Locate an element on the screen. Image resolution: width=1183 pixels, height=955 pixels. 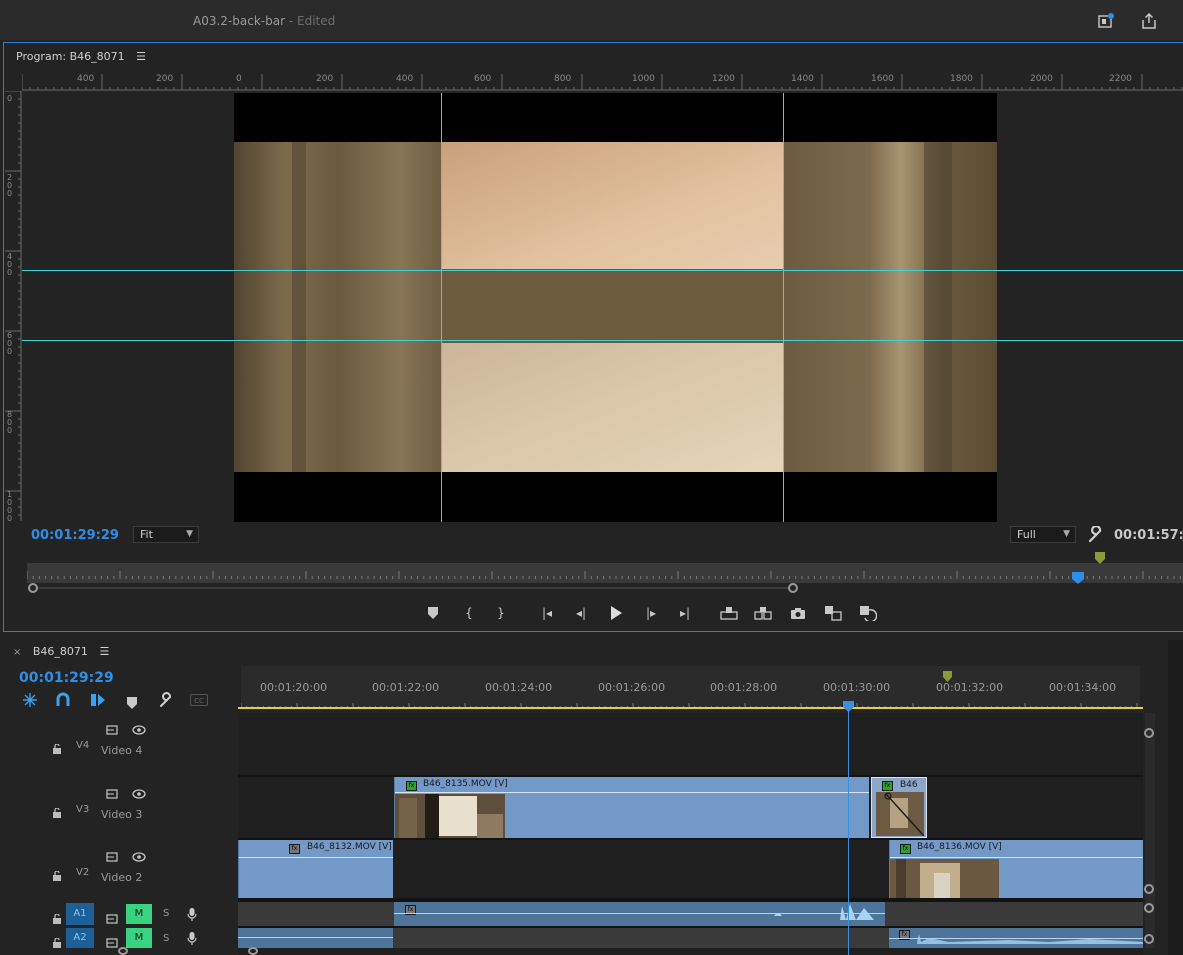
clip-name: B46_8132.MOV [V] is located at coordinates (349, 847).